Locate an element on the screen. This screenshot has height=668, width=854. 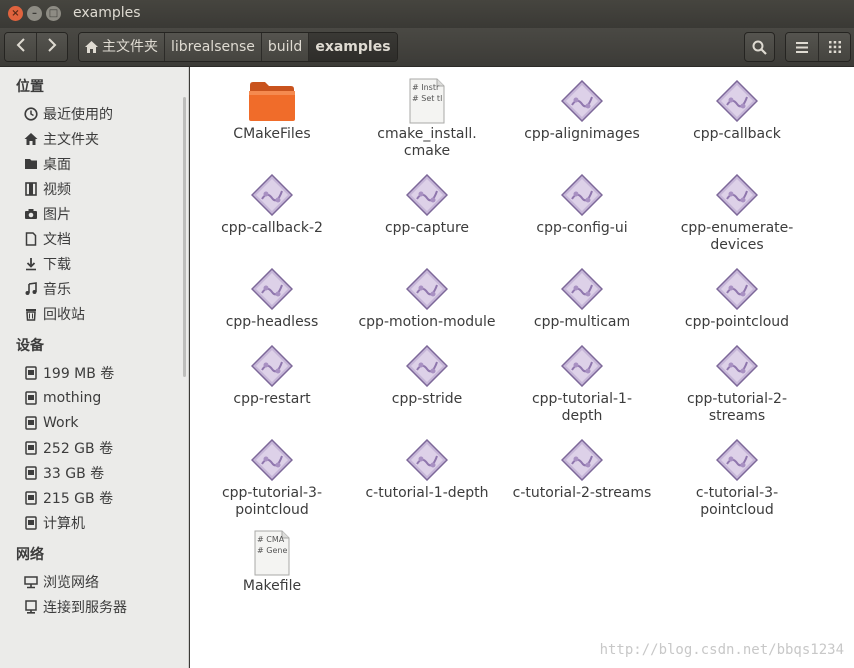
breadcrumb-item: build is located at coordinates (284, 47).